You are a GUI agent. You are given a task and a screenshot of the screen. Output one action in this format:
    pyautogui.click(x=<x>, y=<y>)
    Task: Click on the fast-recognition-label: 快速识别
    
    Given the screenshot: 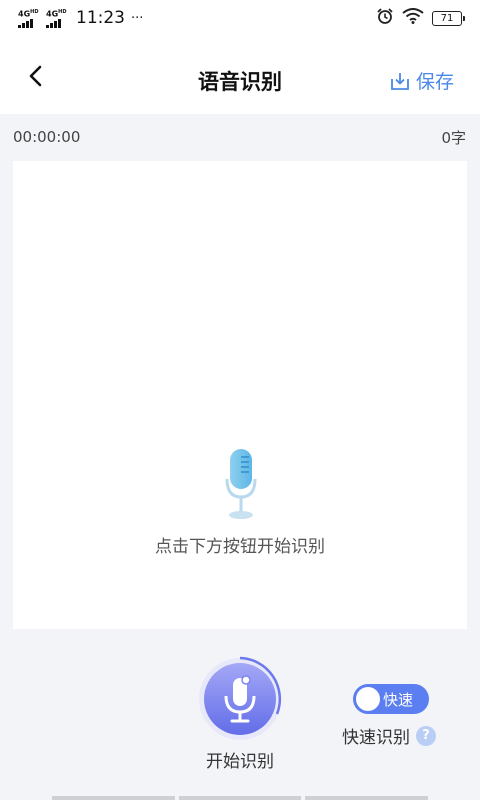 What is the action you would take?
    pyautogui.click(x=376, y=738)
    